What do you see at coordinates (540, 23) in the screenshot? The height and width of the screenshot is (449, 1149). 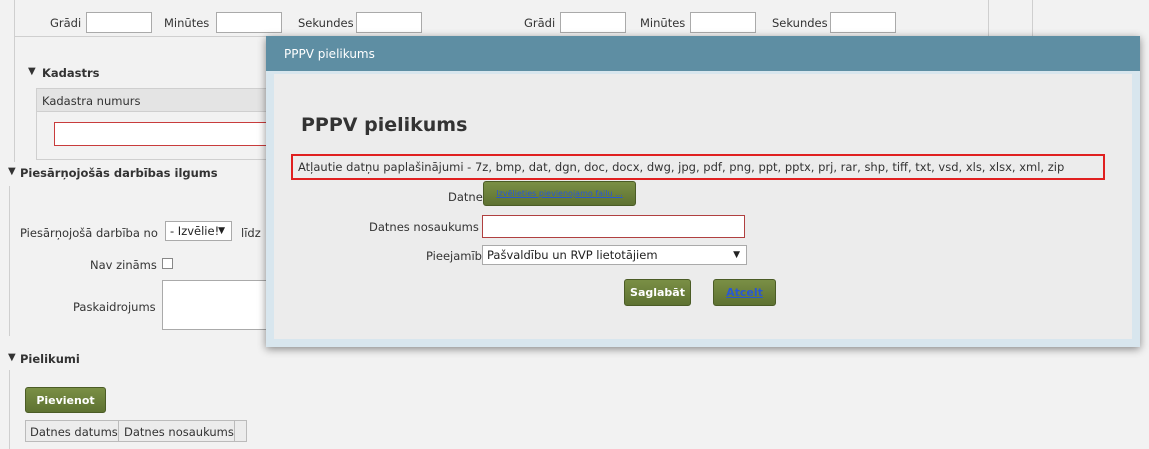 I see `degrees-label-2: Grādi` at bounding box center [540, 23].